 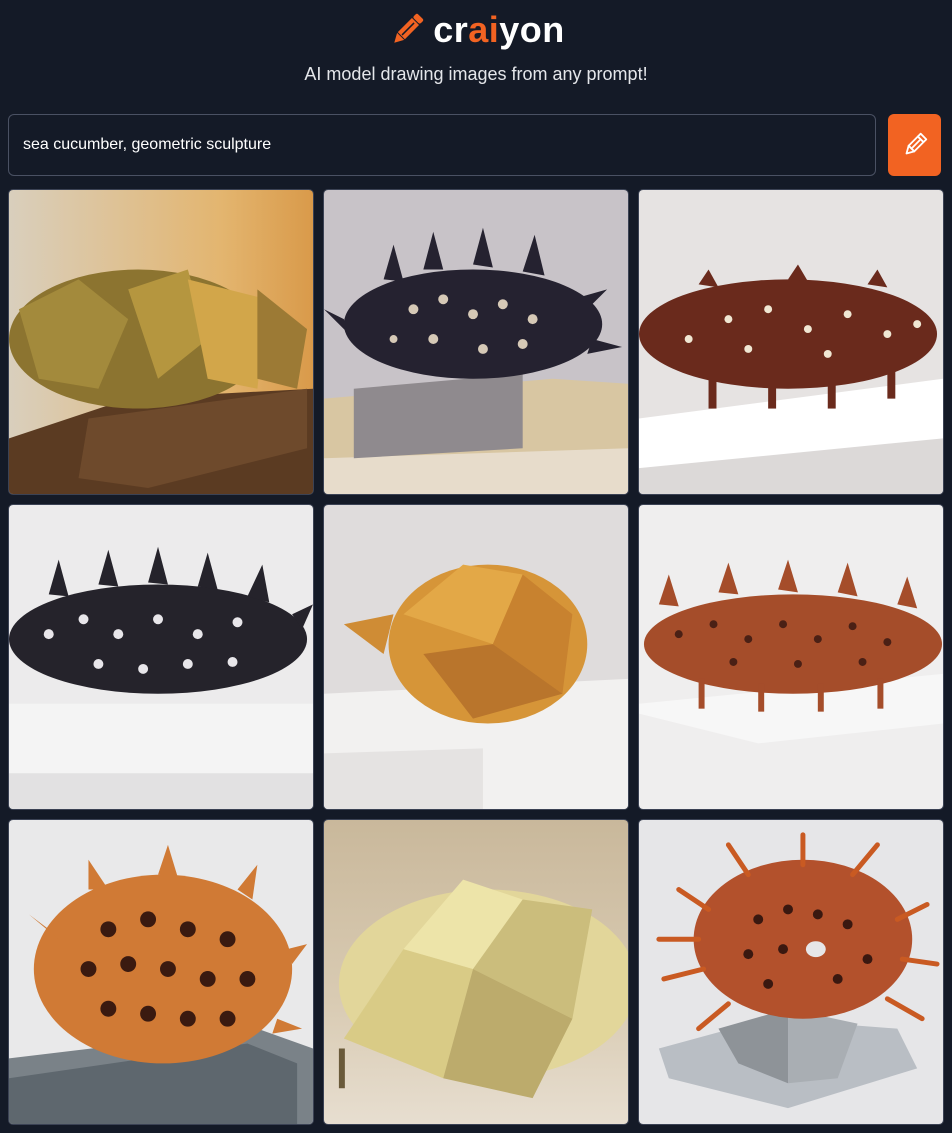 What do you see at coordinates (476, 74) in the screenshot?
I see `tagline: AI model drawing images from any prompt!` at bounding box center [476, 74].